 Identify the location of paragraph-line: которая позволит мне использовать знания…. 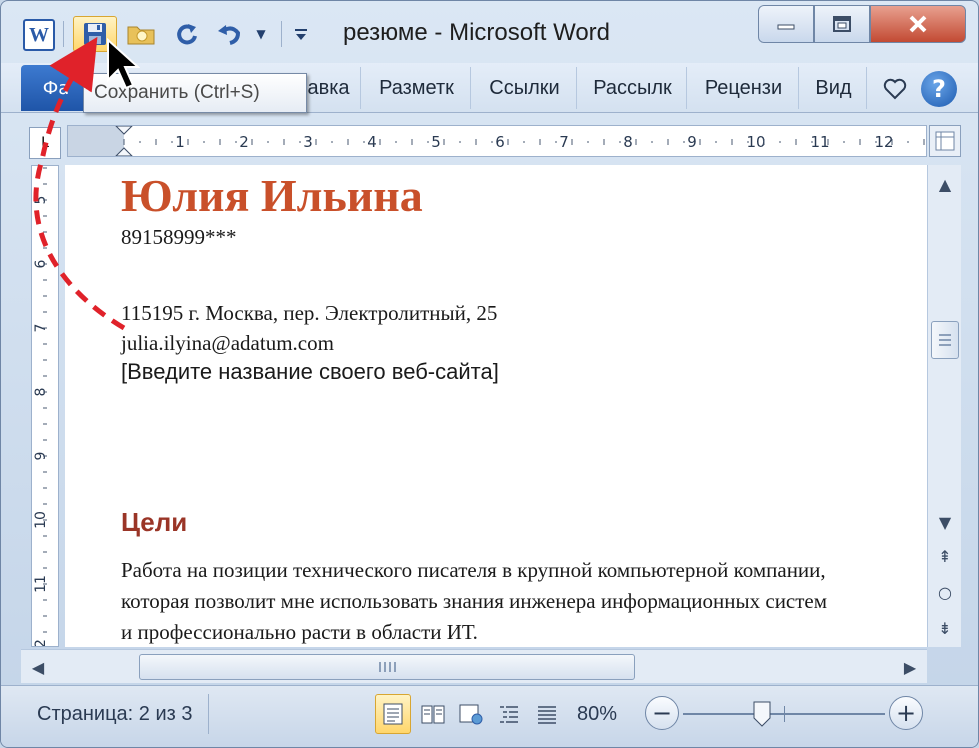
(474, 601).